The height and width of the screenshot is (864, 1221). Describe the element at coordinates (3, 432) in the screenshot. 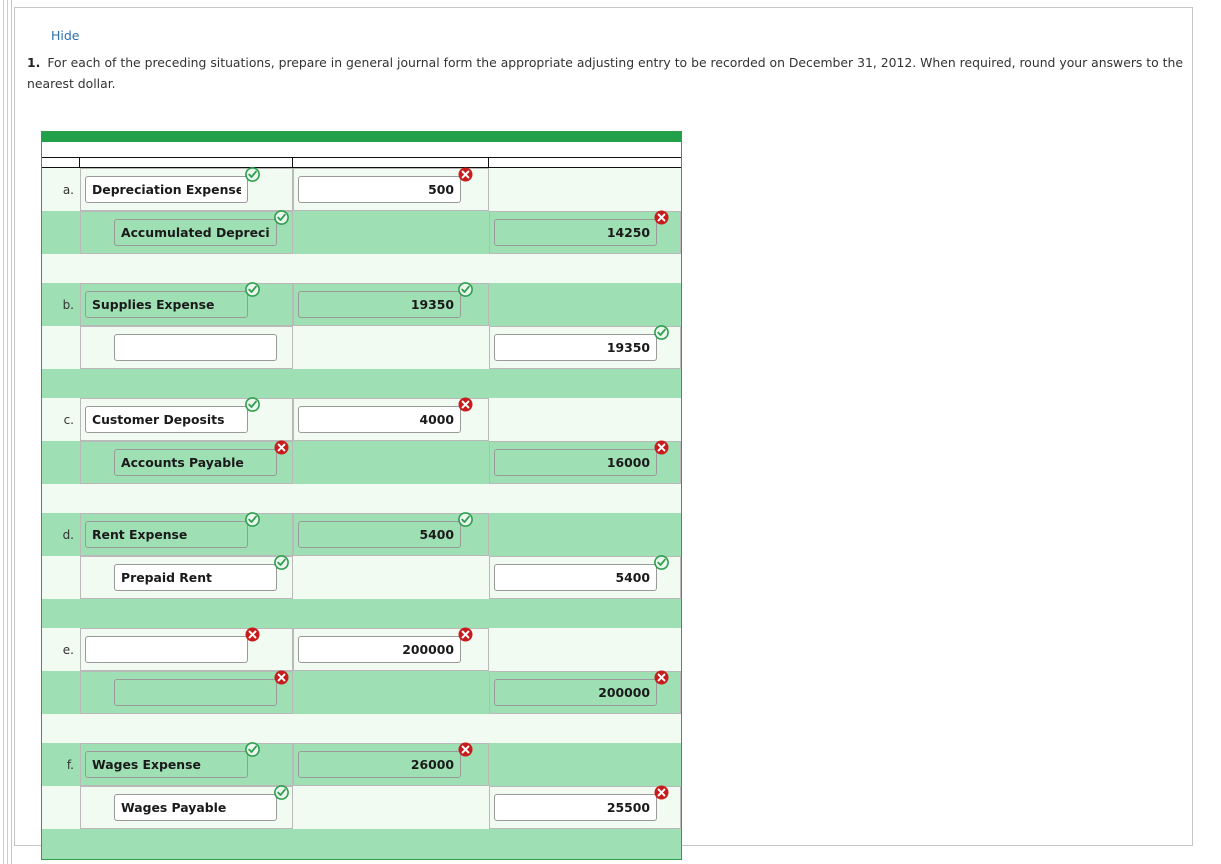

I see `rail-line` at that location.